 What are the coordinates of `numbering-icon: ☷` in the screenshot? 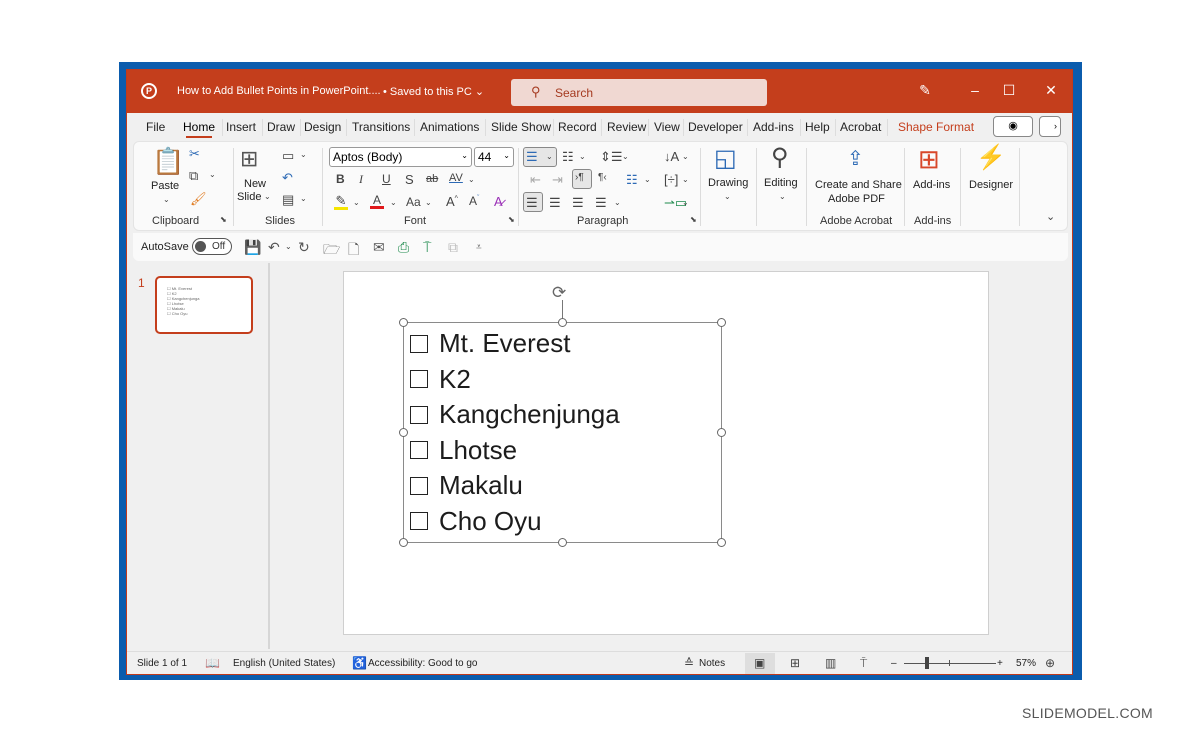 It's located at (568, 156).